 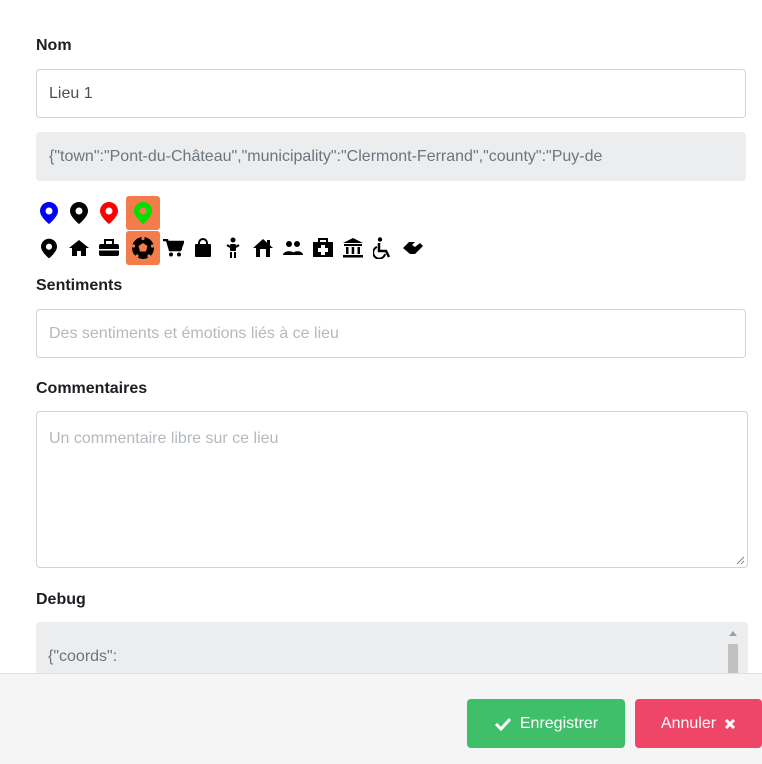 What do you see at coordinates (413, 248) in the screenshot?
I see `handshake-icon` at bounding box center [413, 248].